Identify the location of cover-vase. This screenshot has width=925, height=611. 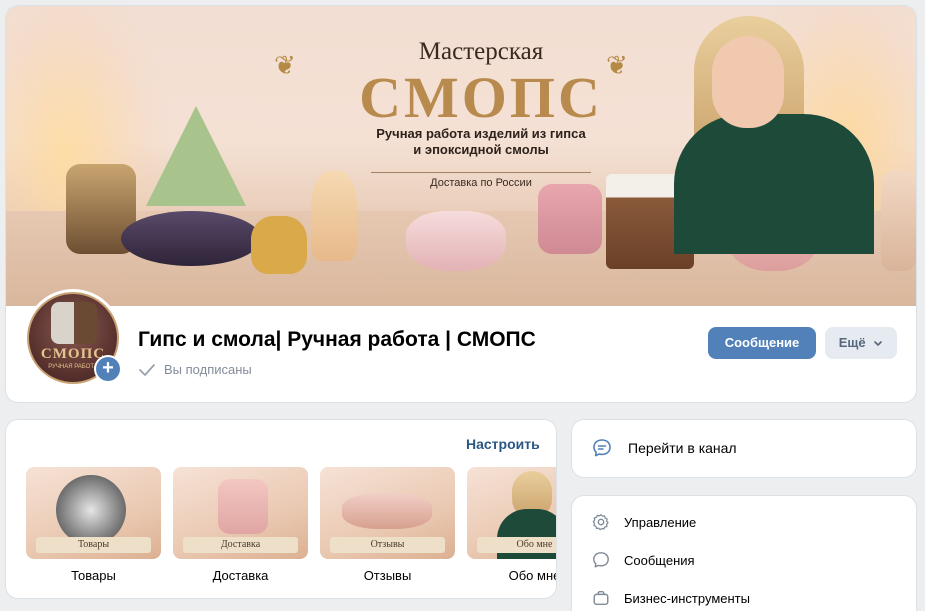
(898, 221).